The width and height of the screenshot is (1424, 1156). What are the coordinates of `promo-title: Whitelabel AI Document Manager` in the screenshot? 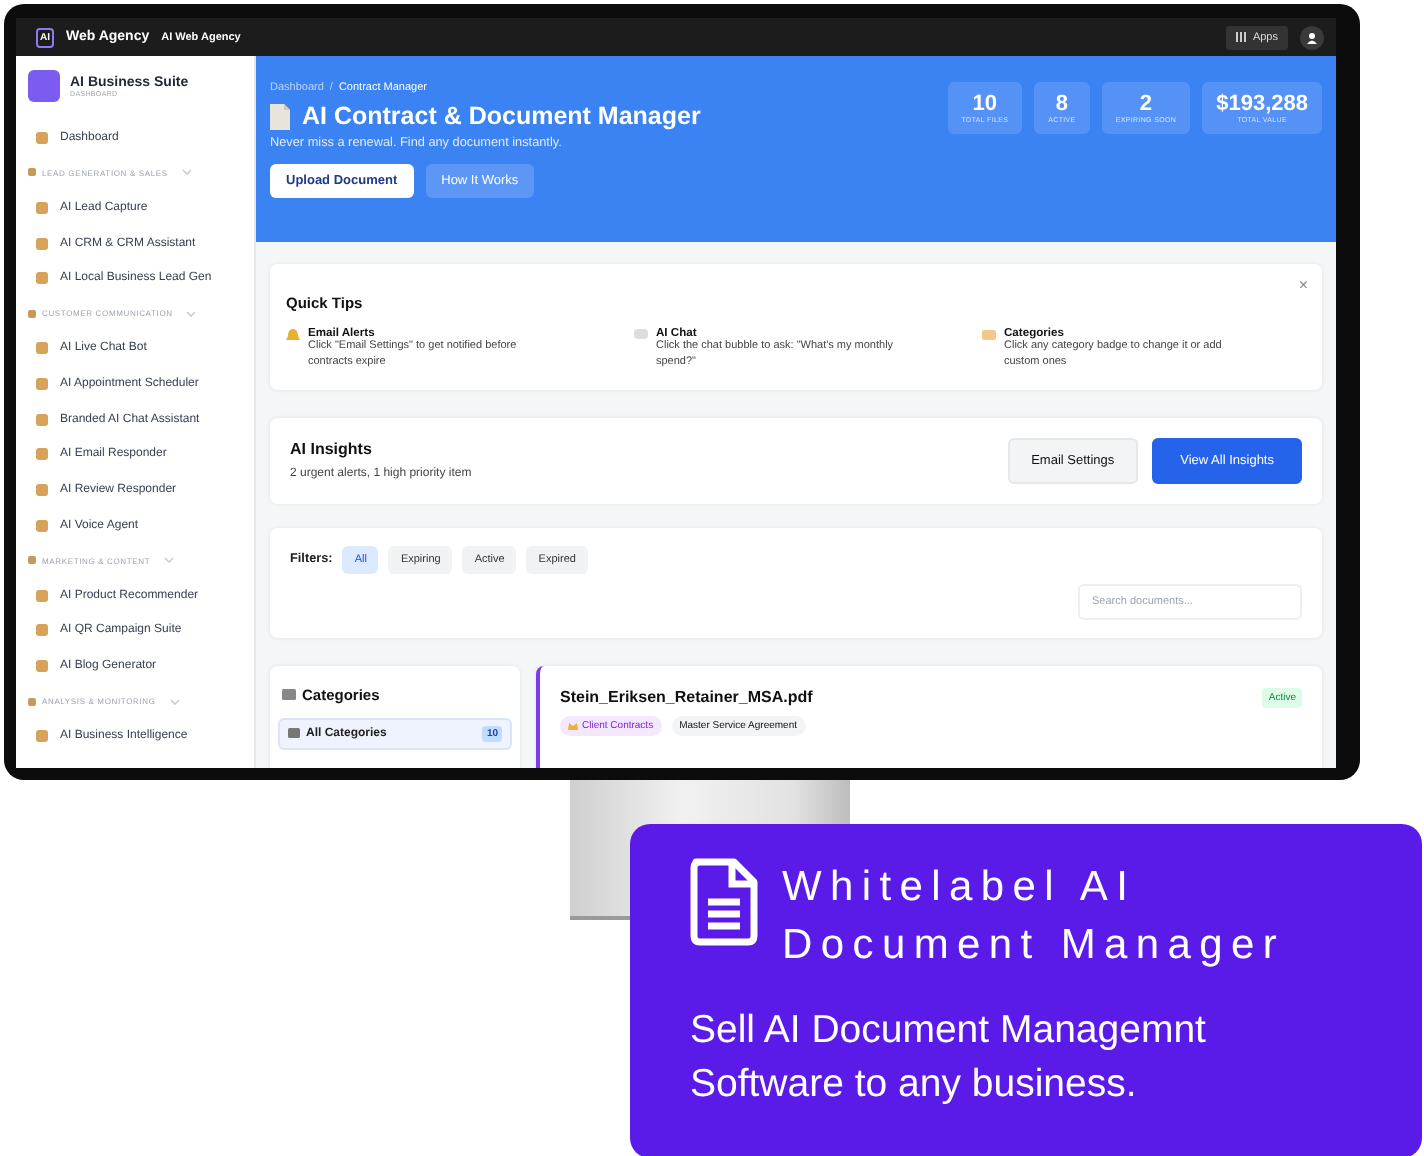 It's located at (1035, 917).